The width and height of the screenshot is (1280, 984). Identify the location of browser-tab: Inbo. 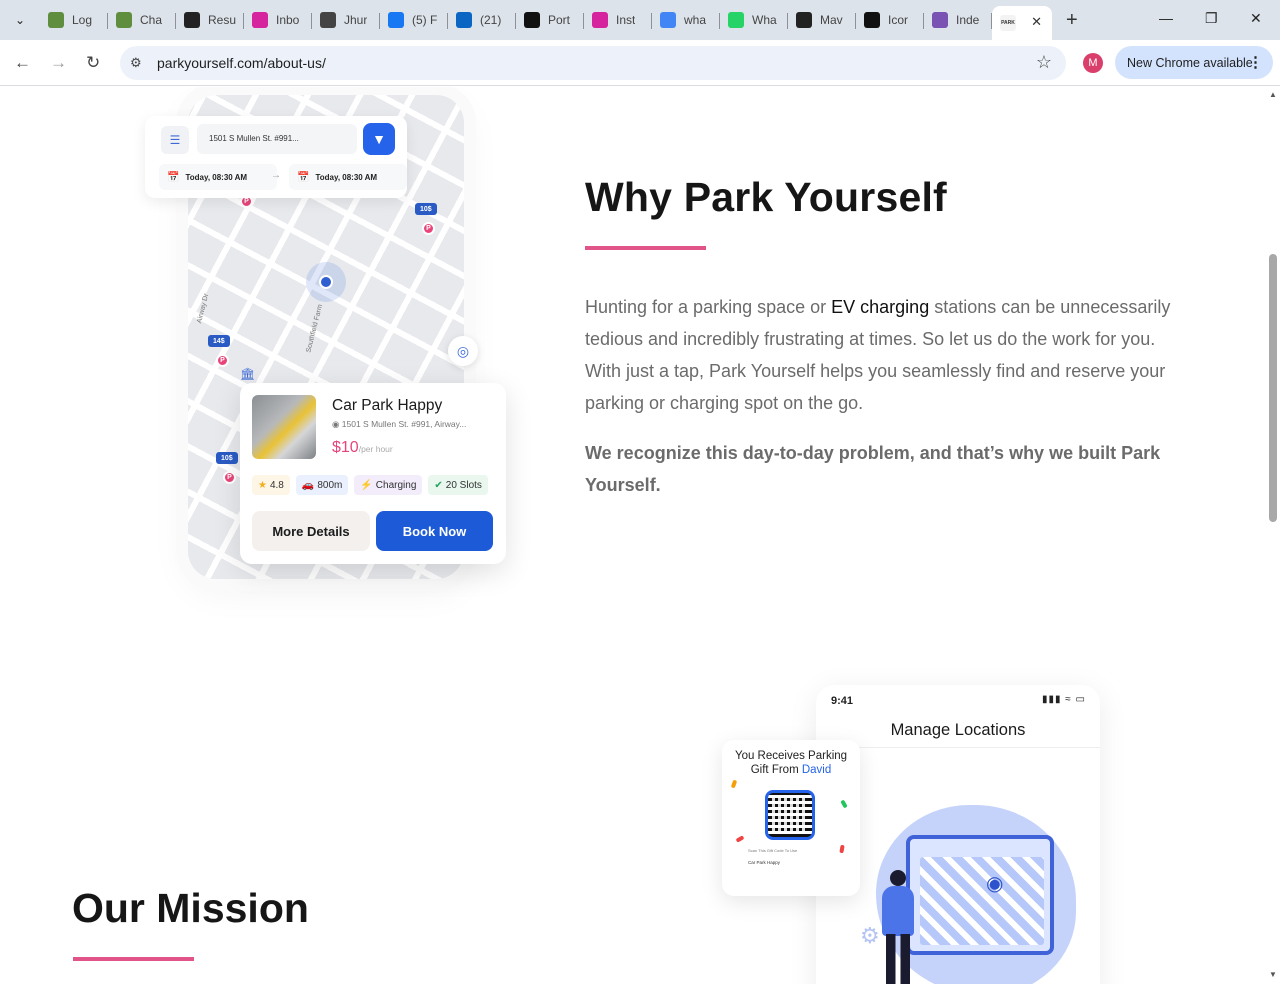
(278, 20).